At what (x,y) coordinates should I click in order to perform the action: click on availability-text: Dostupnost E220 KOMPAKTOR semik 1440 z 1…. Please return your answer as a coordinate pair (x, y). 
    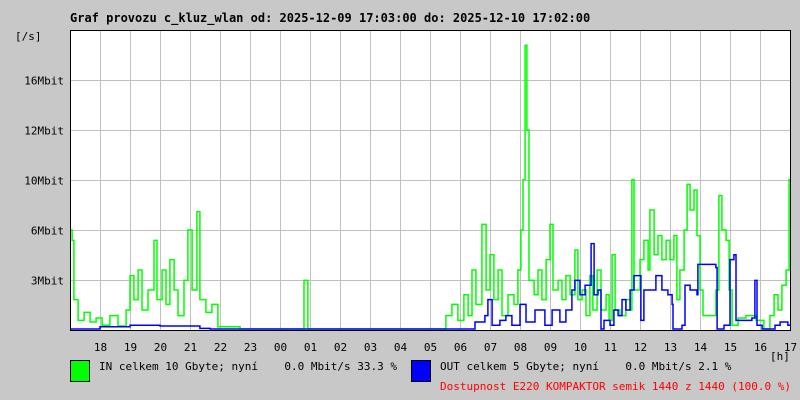
    Looking at the image, I should click on (615, 386).